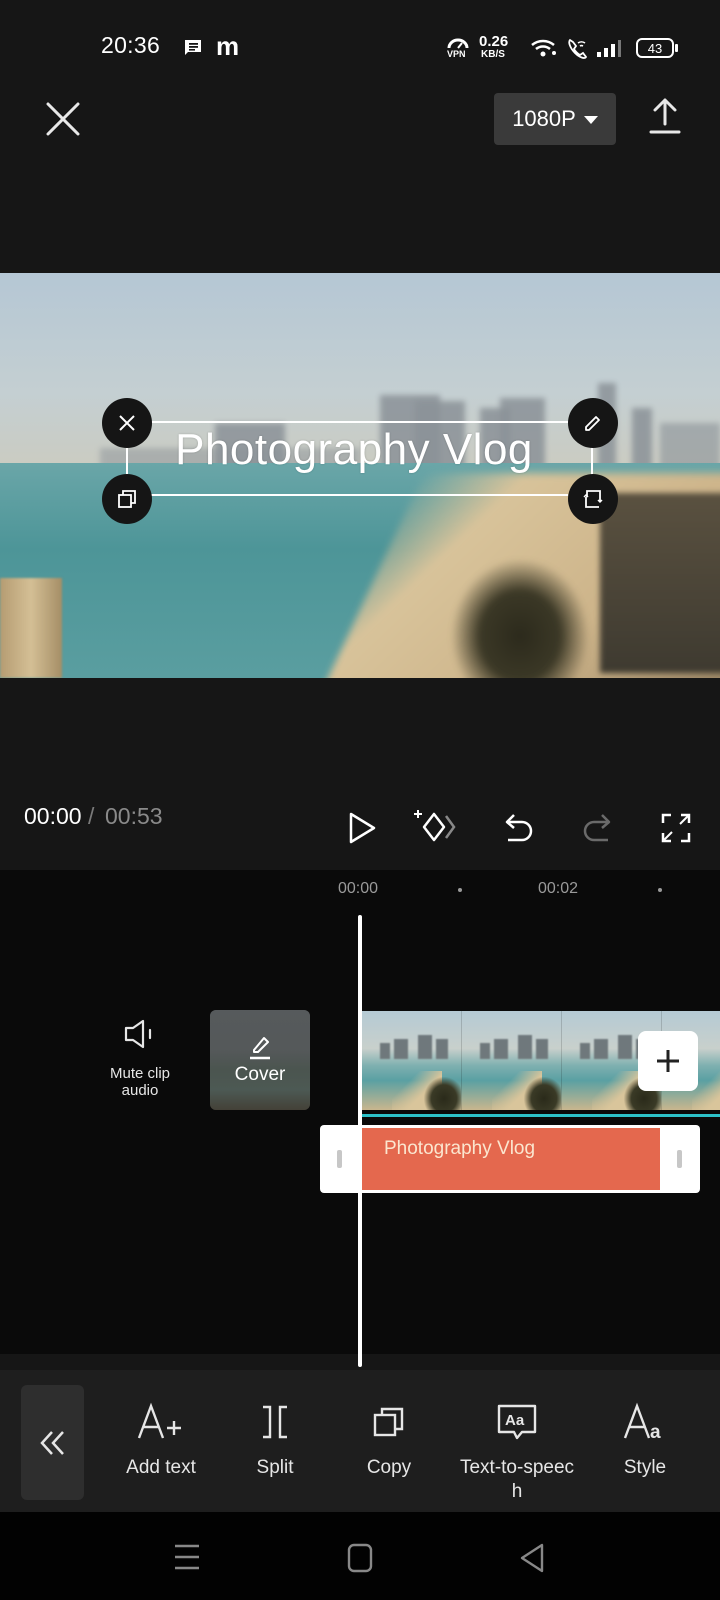 The height and width of the screenshot is (1600, 720). What do you see at coordinates (260, 1048) in the screenshot?
I see `cover-edit-icon` at bounding box center [260, 1048].